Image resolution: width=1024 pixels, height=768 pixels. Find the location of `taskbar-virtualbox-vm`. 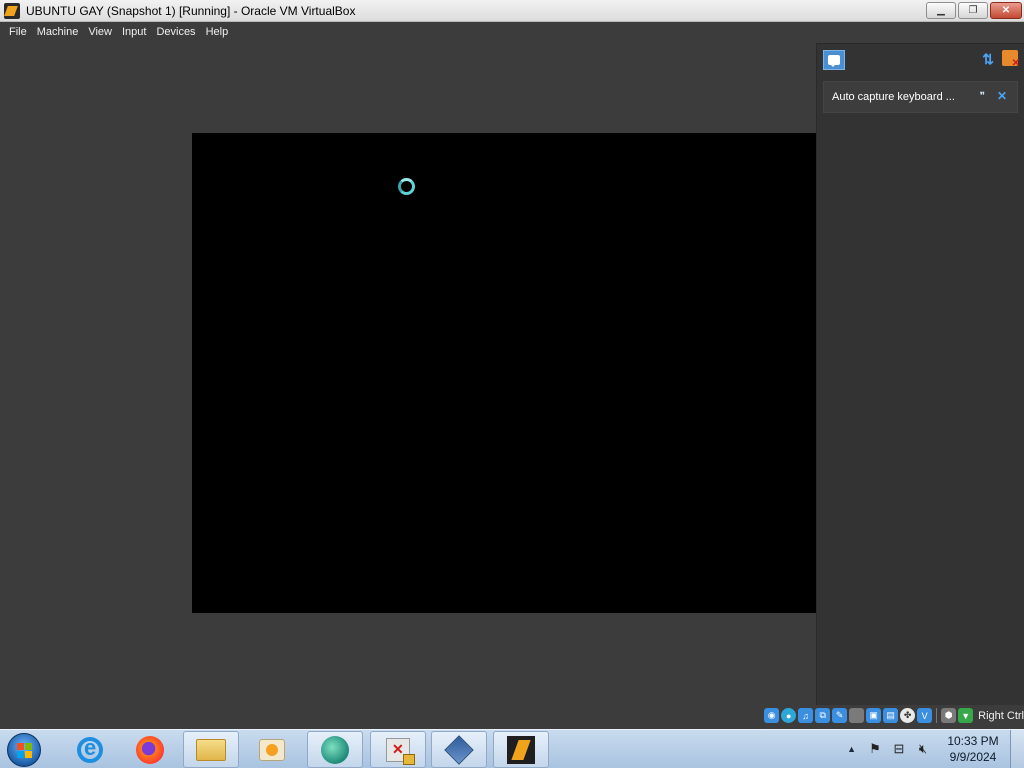

taskbar-virtualbox-vm is located at coordinates (521, 749).